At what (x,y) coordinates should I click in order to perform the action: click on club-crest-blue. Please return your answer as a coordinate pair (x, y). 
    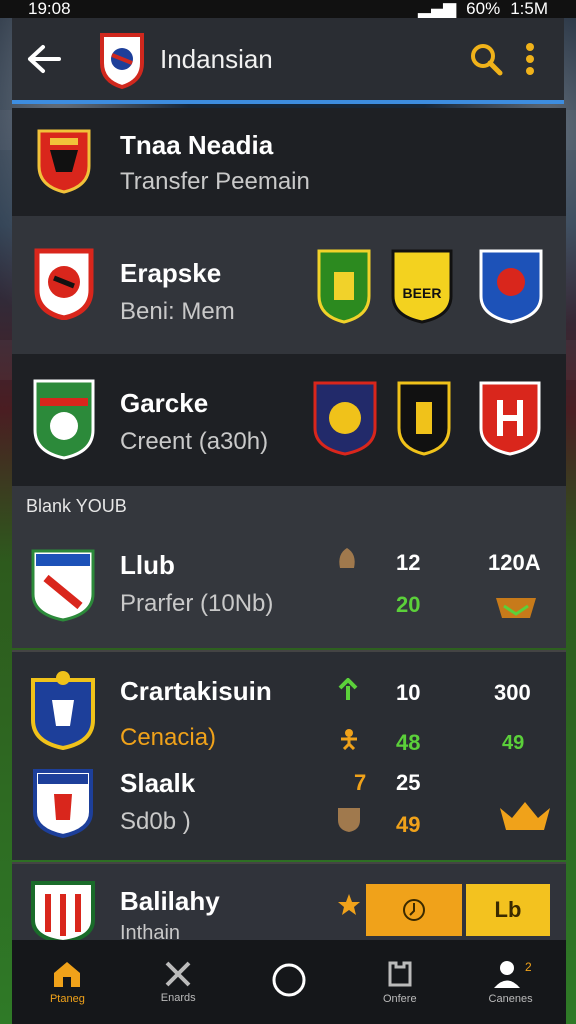
    Looking at the image, I should click on (511, 286).